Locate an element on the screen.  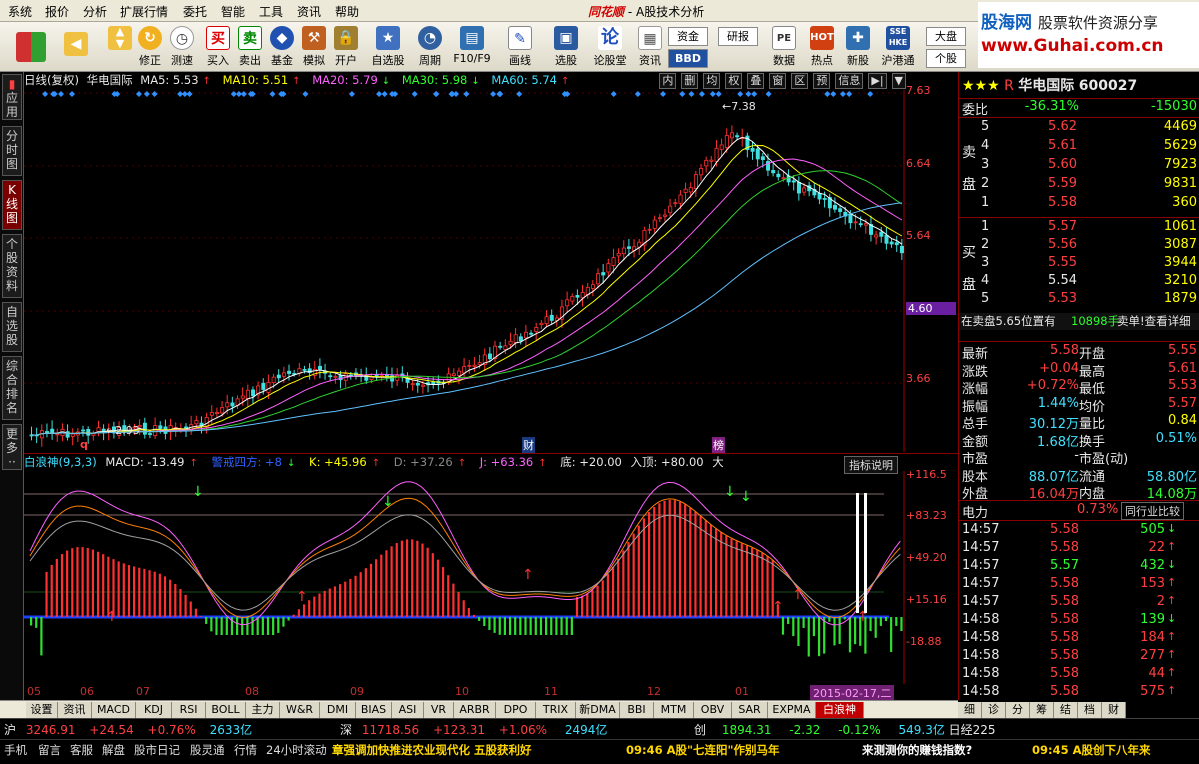
quote-row: 14:58 5.58 575 ↑ is located at coordinates (1079, 692).